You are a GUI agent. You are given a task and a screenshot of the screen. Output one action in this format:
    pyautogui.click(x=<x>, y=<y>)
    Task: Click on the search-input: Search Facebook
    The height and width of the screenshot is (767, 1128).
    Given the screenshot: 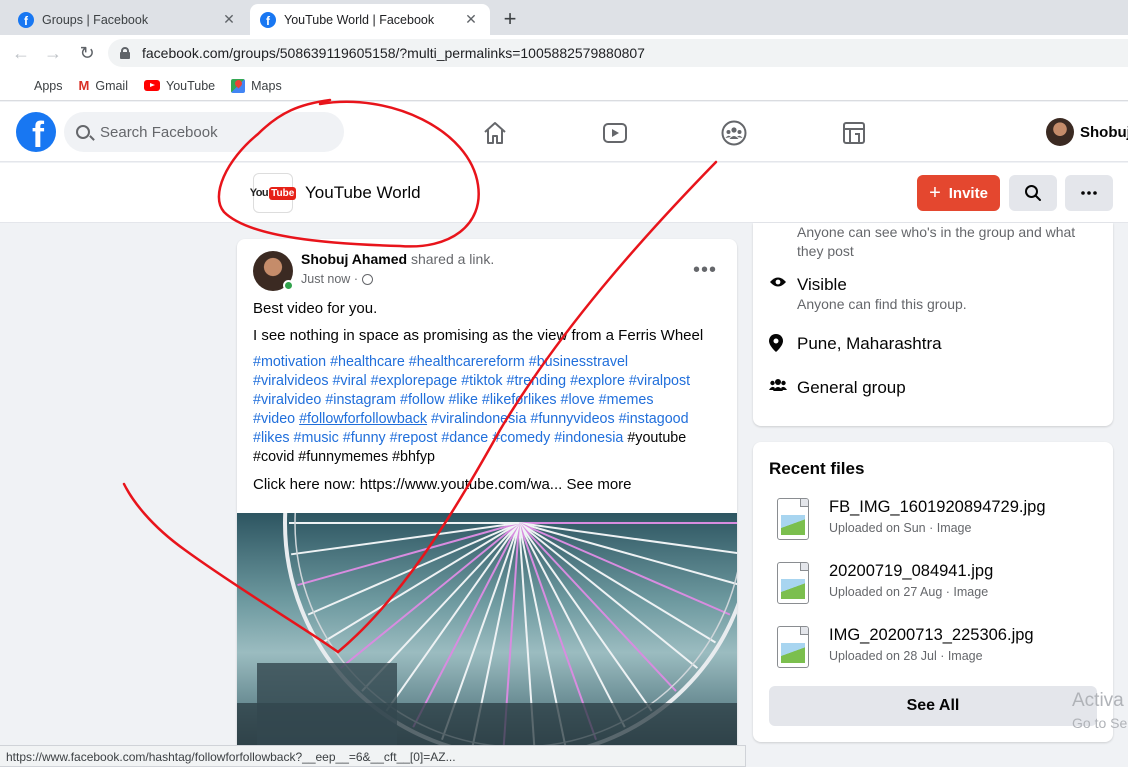 What is the action you would take?
    pyautogui.click(x=204, y=132)
    